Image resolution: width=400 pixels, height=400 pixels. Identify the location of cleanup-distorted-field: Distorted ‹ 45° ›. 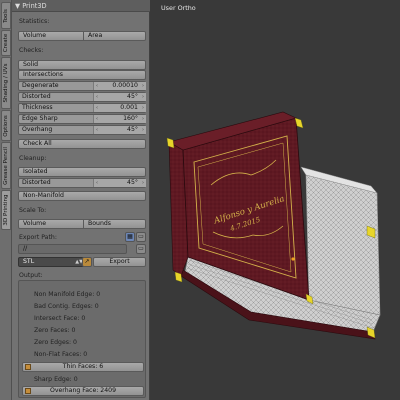
(82, 183).